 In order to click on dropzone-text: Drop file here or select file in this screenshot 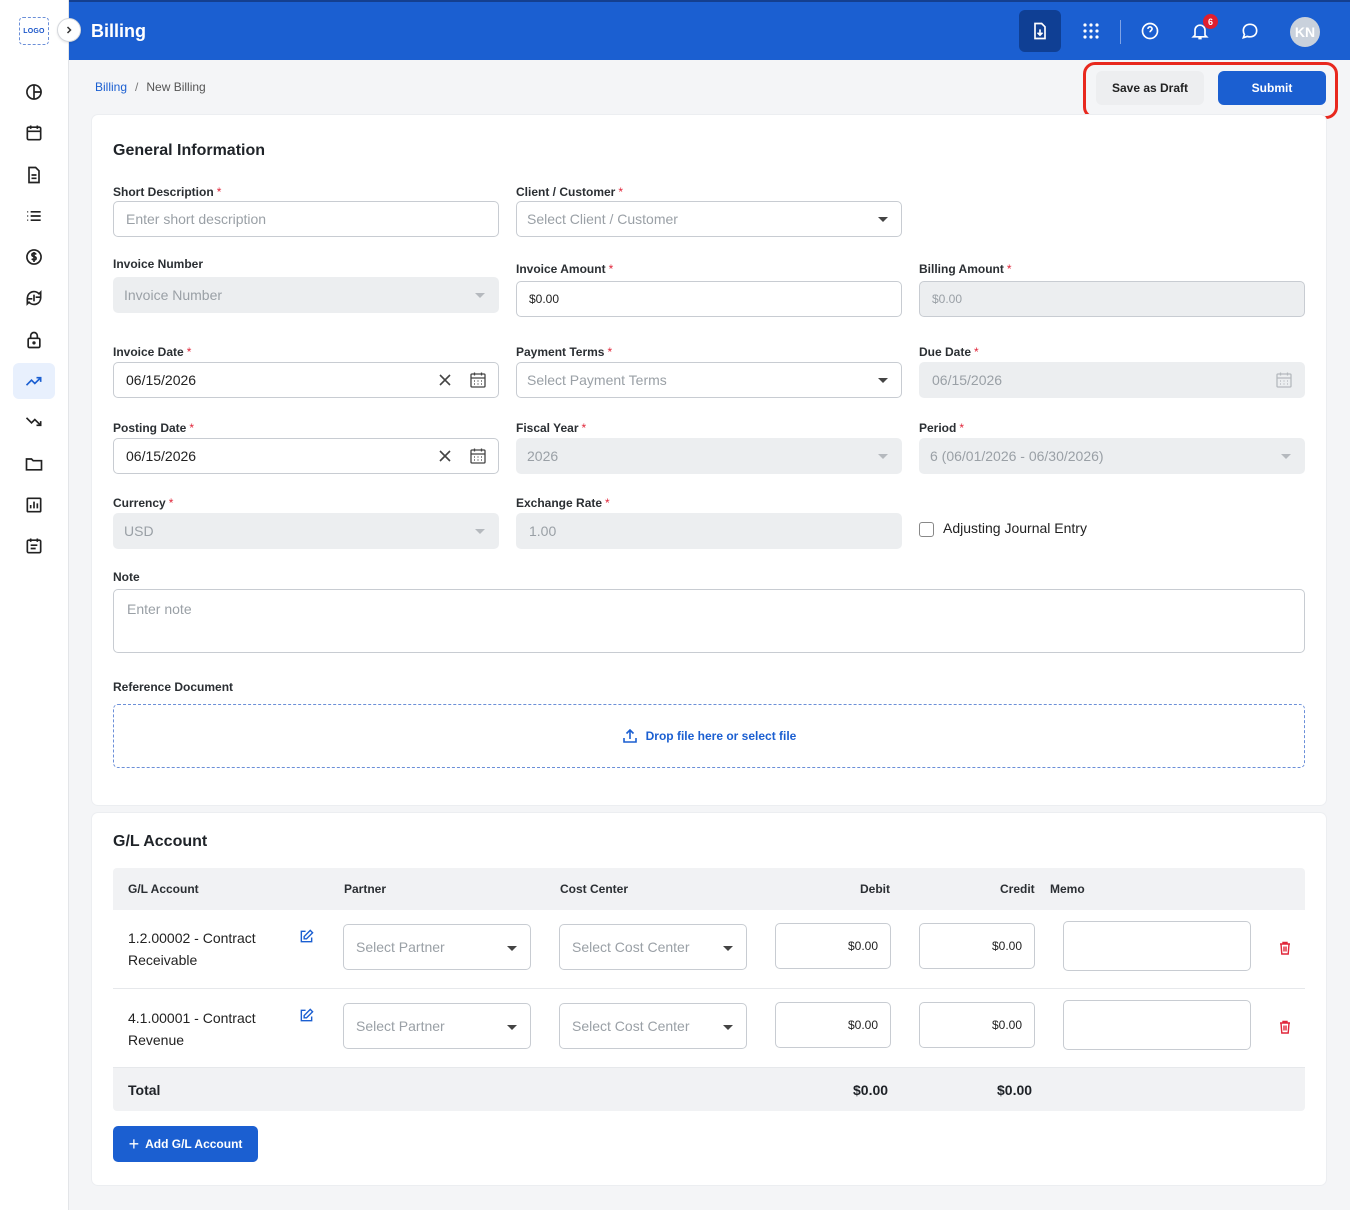, I will do `click(721, 736)`.